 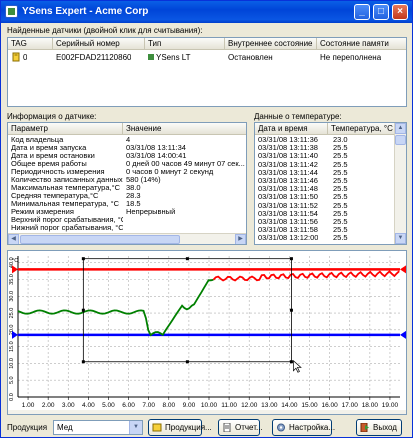 I want to click on info-row: Код владельца 4, so click(x=127, y=140).